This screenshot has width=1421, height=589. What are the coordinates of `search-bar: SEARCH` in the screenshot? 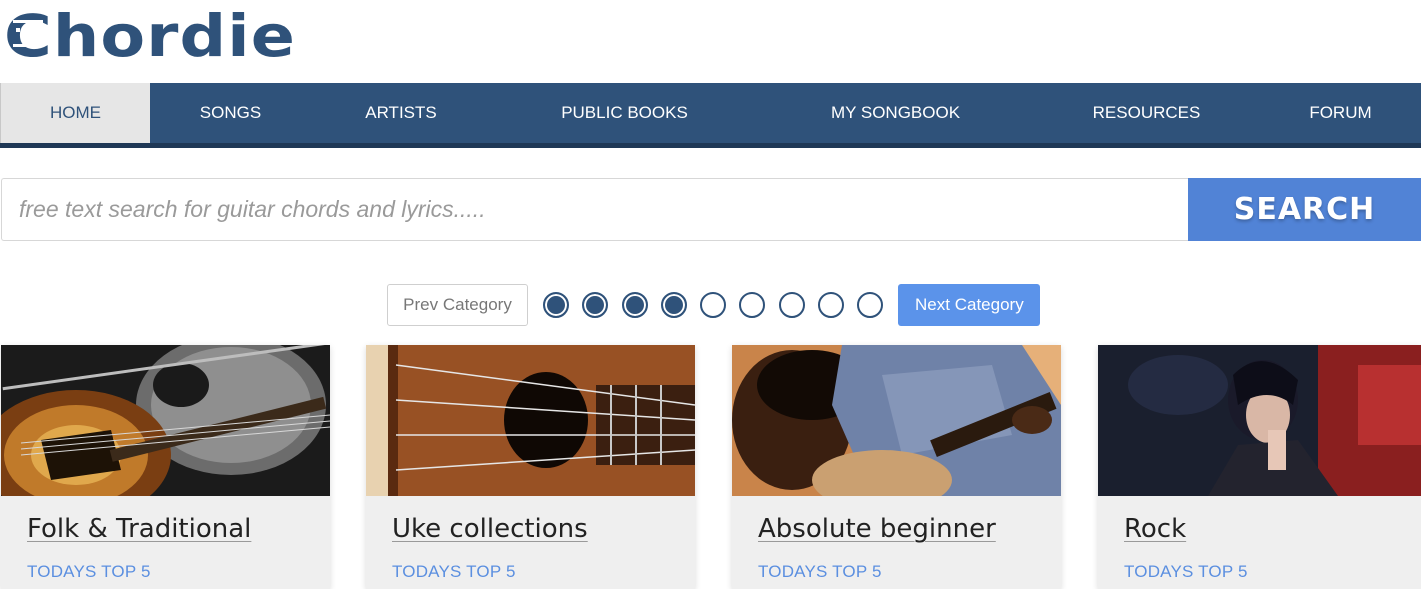 It's located at (711, 209).